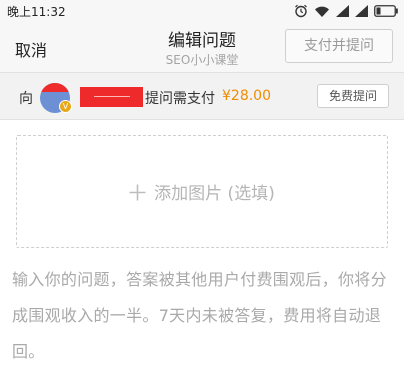 The width and height of the screenshot is (404, 374). I want to click on avatar-redaction, so click(55, 87).